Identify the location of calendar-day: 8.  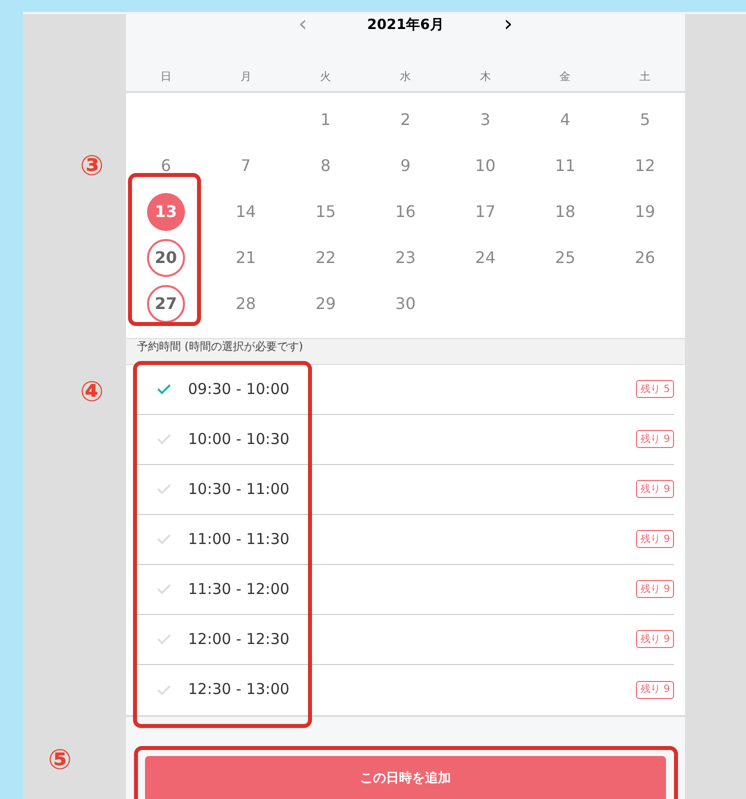
(325, 166).